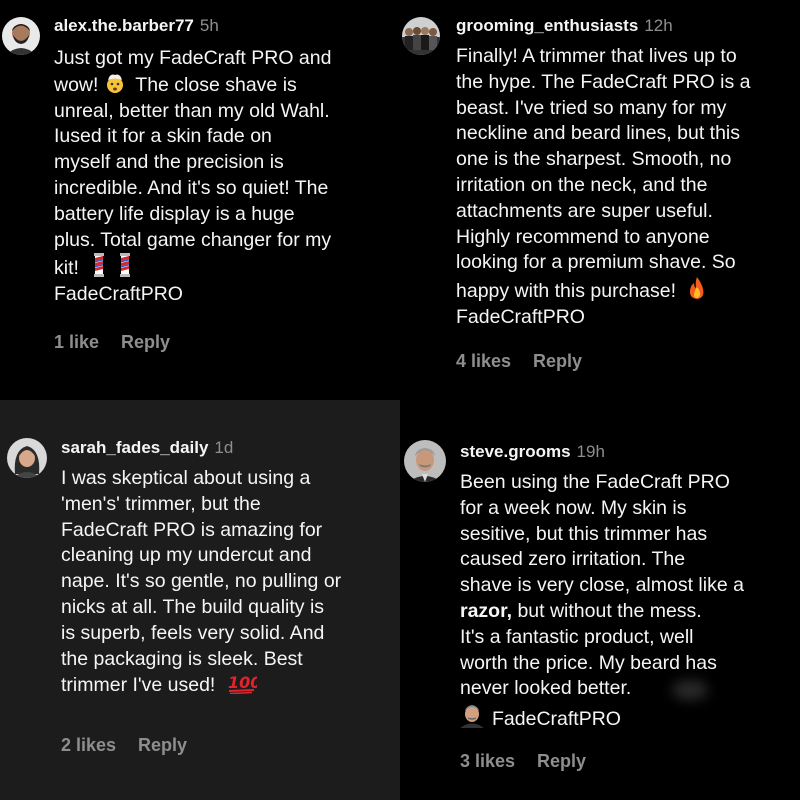 The height and width of the screenshot is (800, 800). I want to click on exploding-head-emoji-icon, so click(114, 83).